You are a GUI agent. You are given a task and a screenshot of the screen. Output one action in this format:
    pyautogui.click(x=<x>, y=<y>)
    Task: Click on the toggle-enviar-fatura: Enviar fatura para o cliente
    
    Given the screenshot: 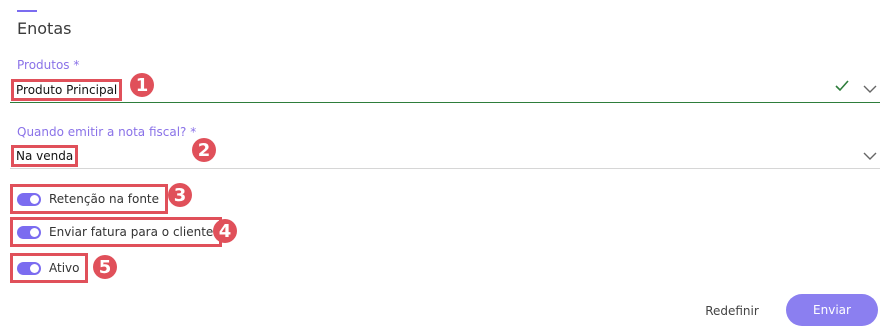 What is the action you would take?
    pyautogui.click(x=116, y=232)
    